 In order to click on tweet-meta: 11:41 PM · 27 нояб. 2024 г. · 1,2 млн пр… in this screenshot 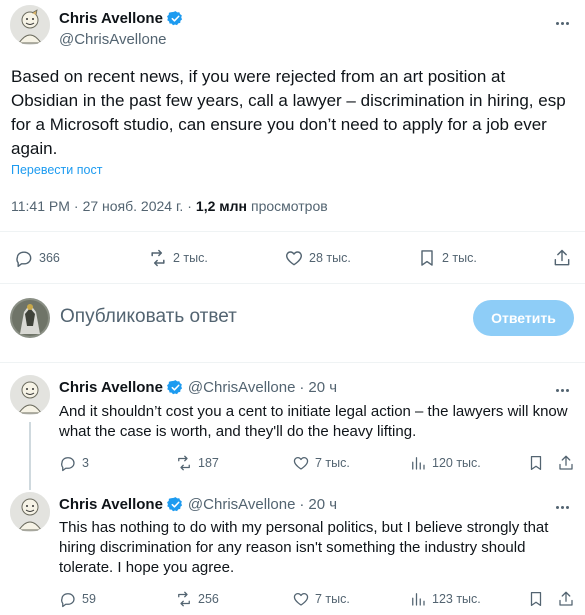, I will do `click(169, 206)`.